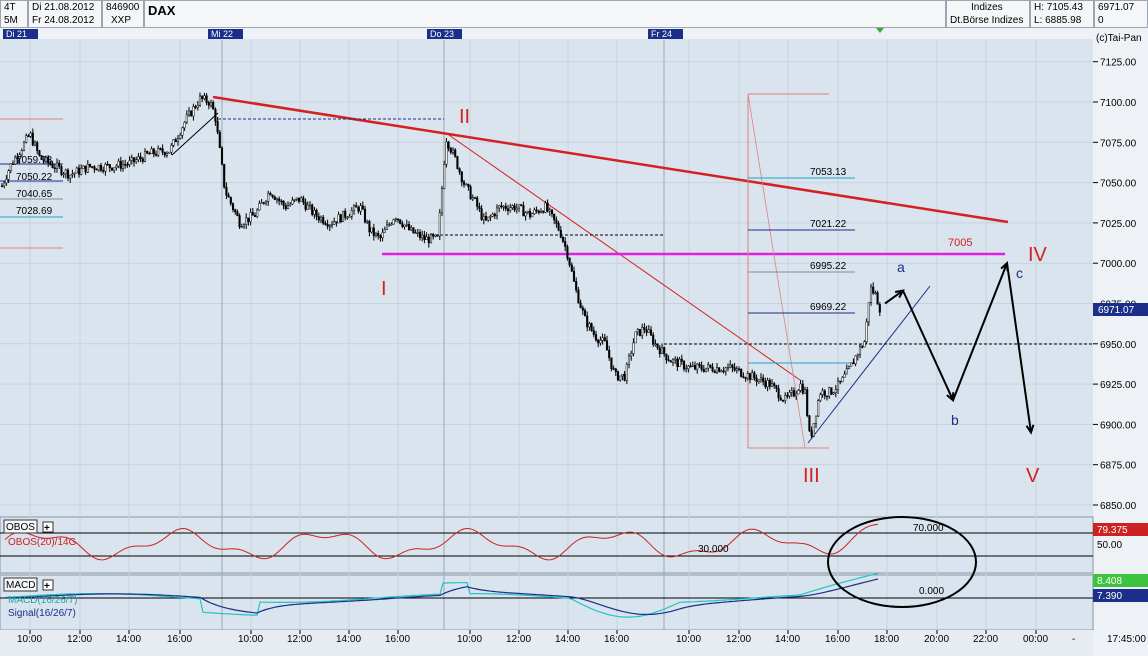 The width and height of the screenshot is (1148, 656). What do you see at coordinates (42, 600) in the screenshot?
I see `macd-title: MACD(16/26/7)` at bounding box center [42, 600].